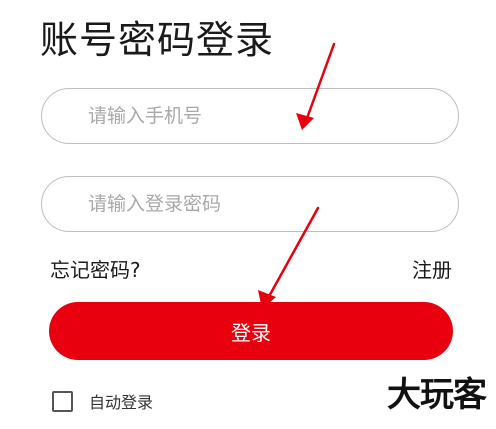 The image size is (496, 429). I want to click on page-title: 账号密码登录, so click(157, 40).